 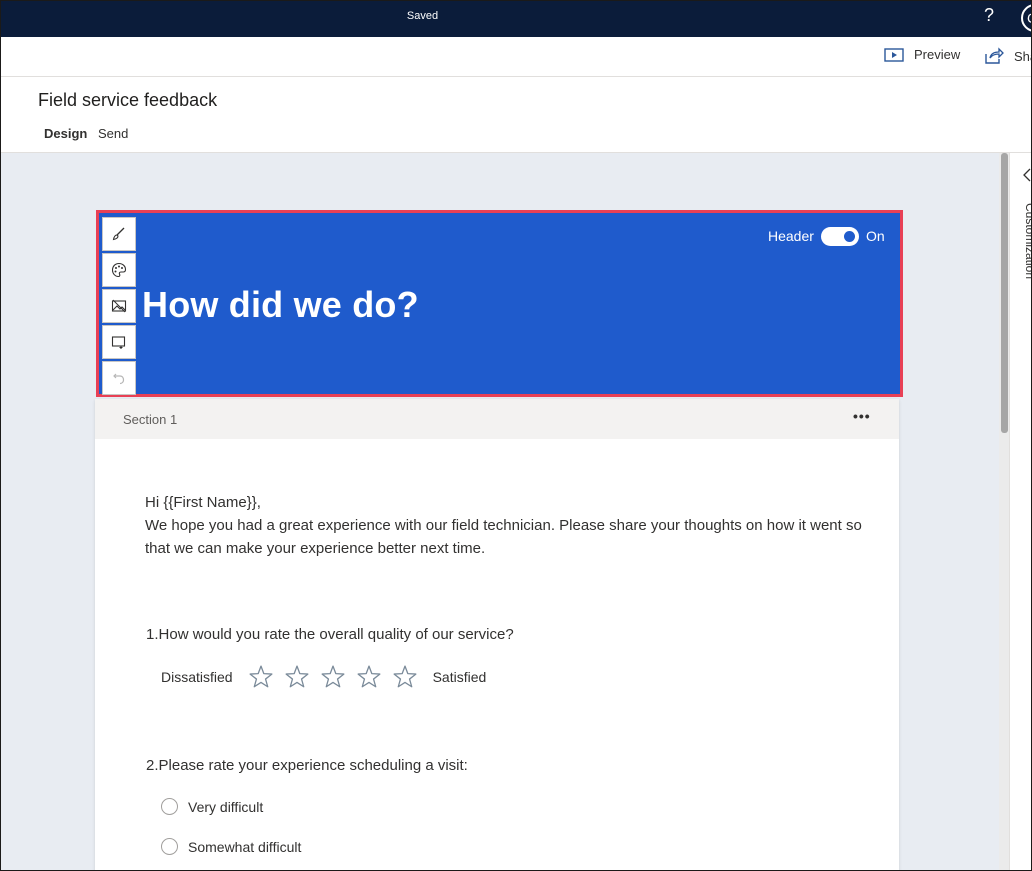 What do you see at coordinates (1007, 56) in the screenshot?
I see `share-button: Sha` at bounding box center [1007, 56].